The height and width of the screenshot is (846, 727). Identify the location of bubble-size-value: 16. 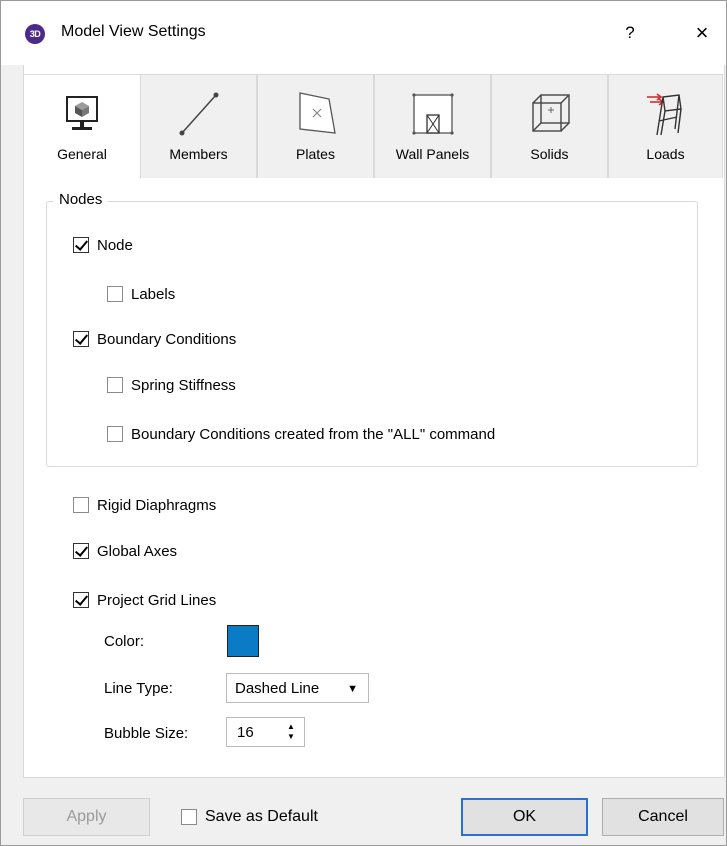
(245, 732).